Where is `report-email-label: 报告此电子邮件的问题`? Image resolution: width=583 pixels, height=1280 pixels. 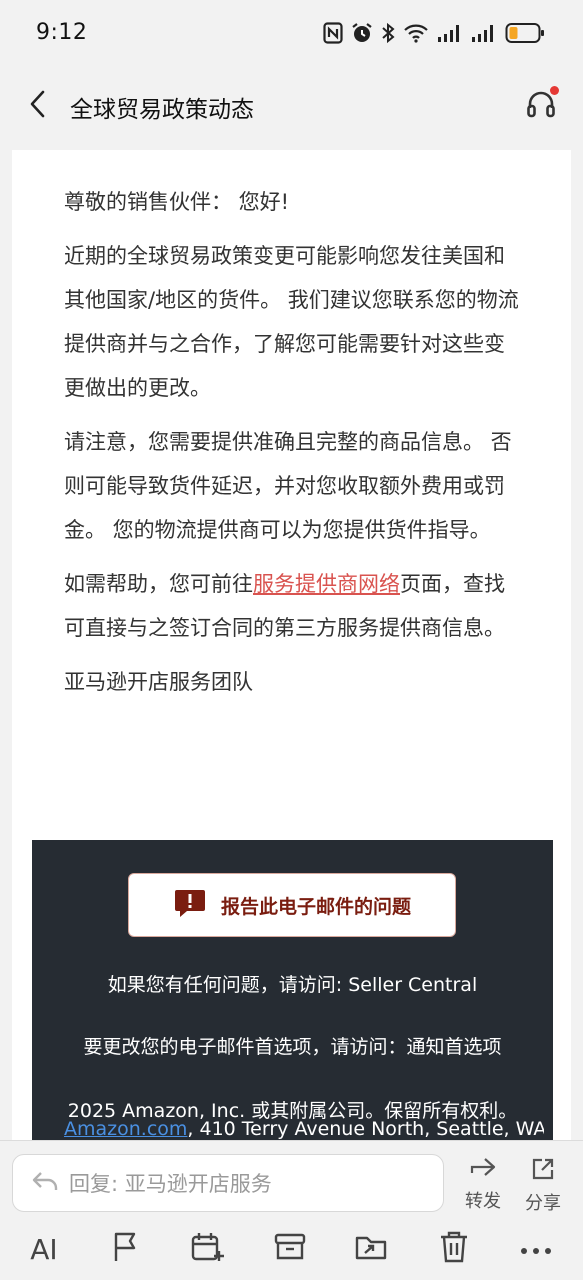
report-email-label: 报告此电子邮件的问题 is located at coordinates (315, 906).